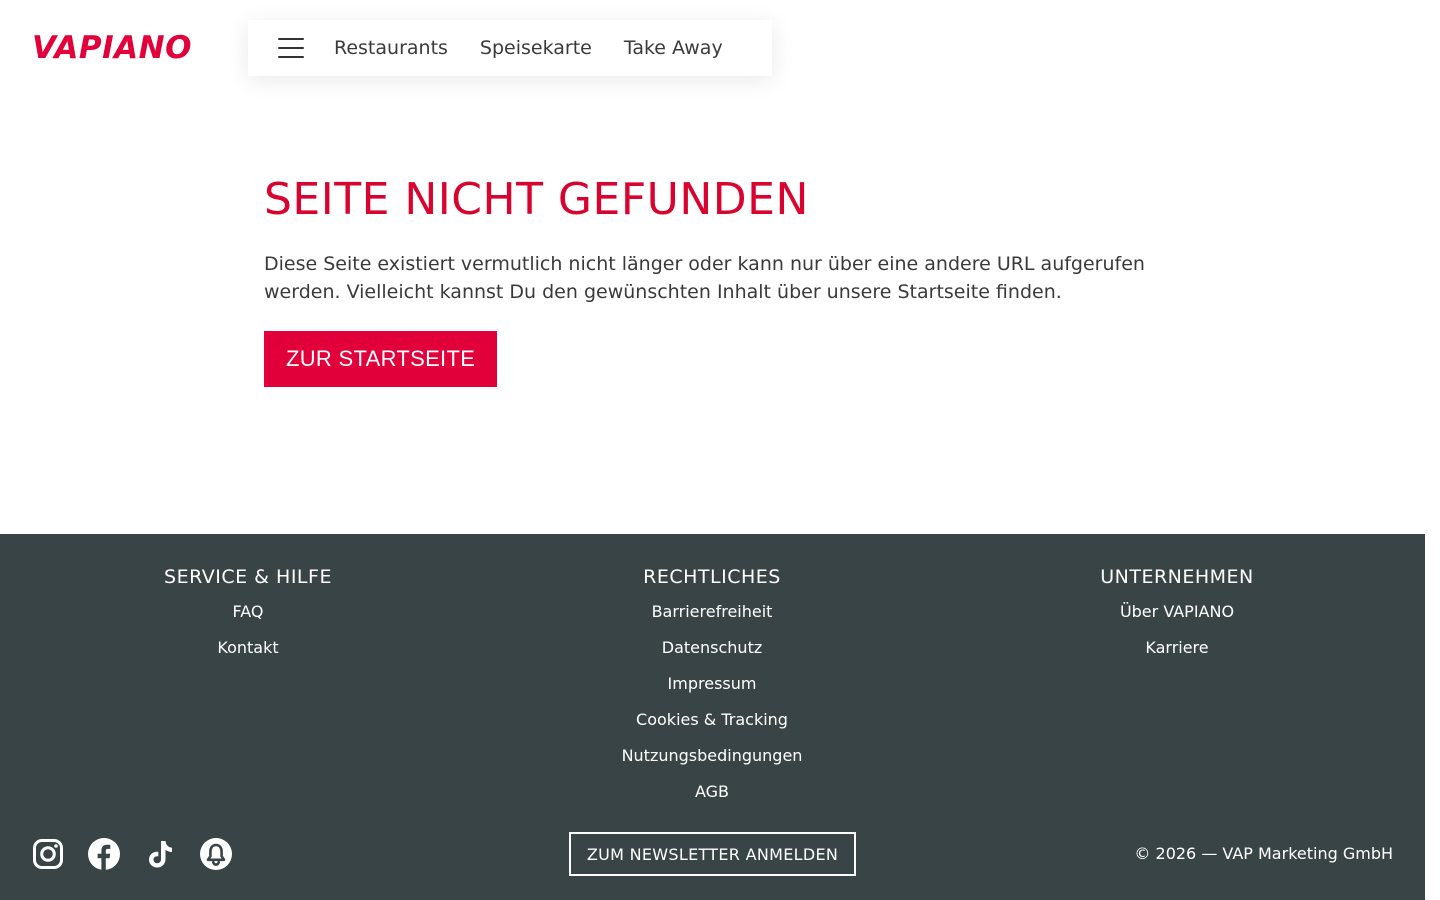 This screenshot has height=900, width=1440. I want to click on footer-heading-legal: RECHTLICHES, so click(712, 577).